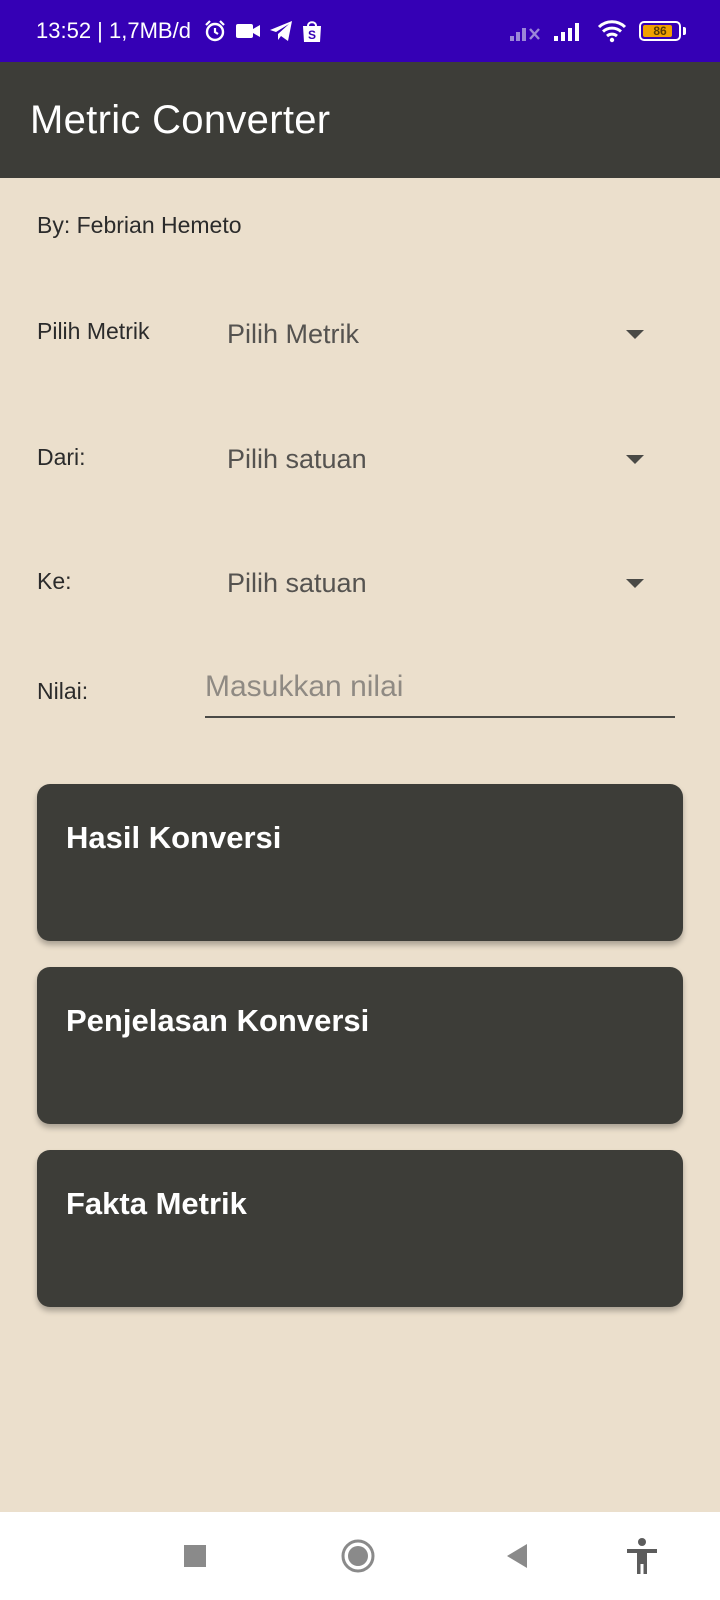 This screenshot has height=1600, width=720. Describe the element at coordinates (440, 334) in the screenshot. I see `metric-spinner: Pilih Metrik` at that location.